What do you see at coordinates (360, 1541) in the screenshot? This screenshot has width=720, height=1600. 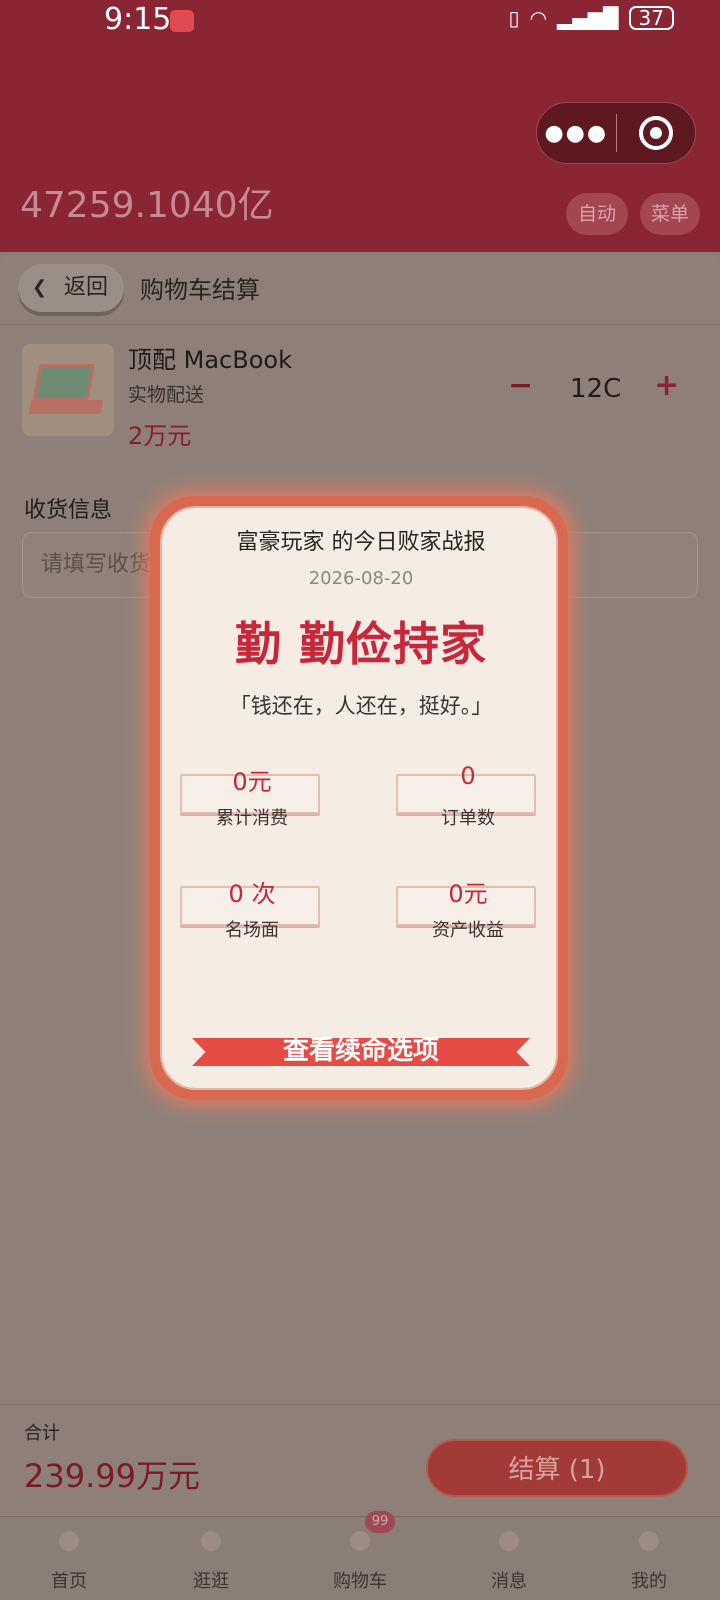 I see `cart-icon` at bounding box center [360, 1541].